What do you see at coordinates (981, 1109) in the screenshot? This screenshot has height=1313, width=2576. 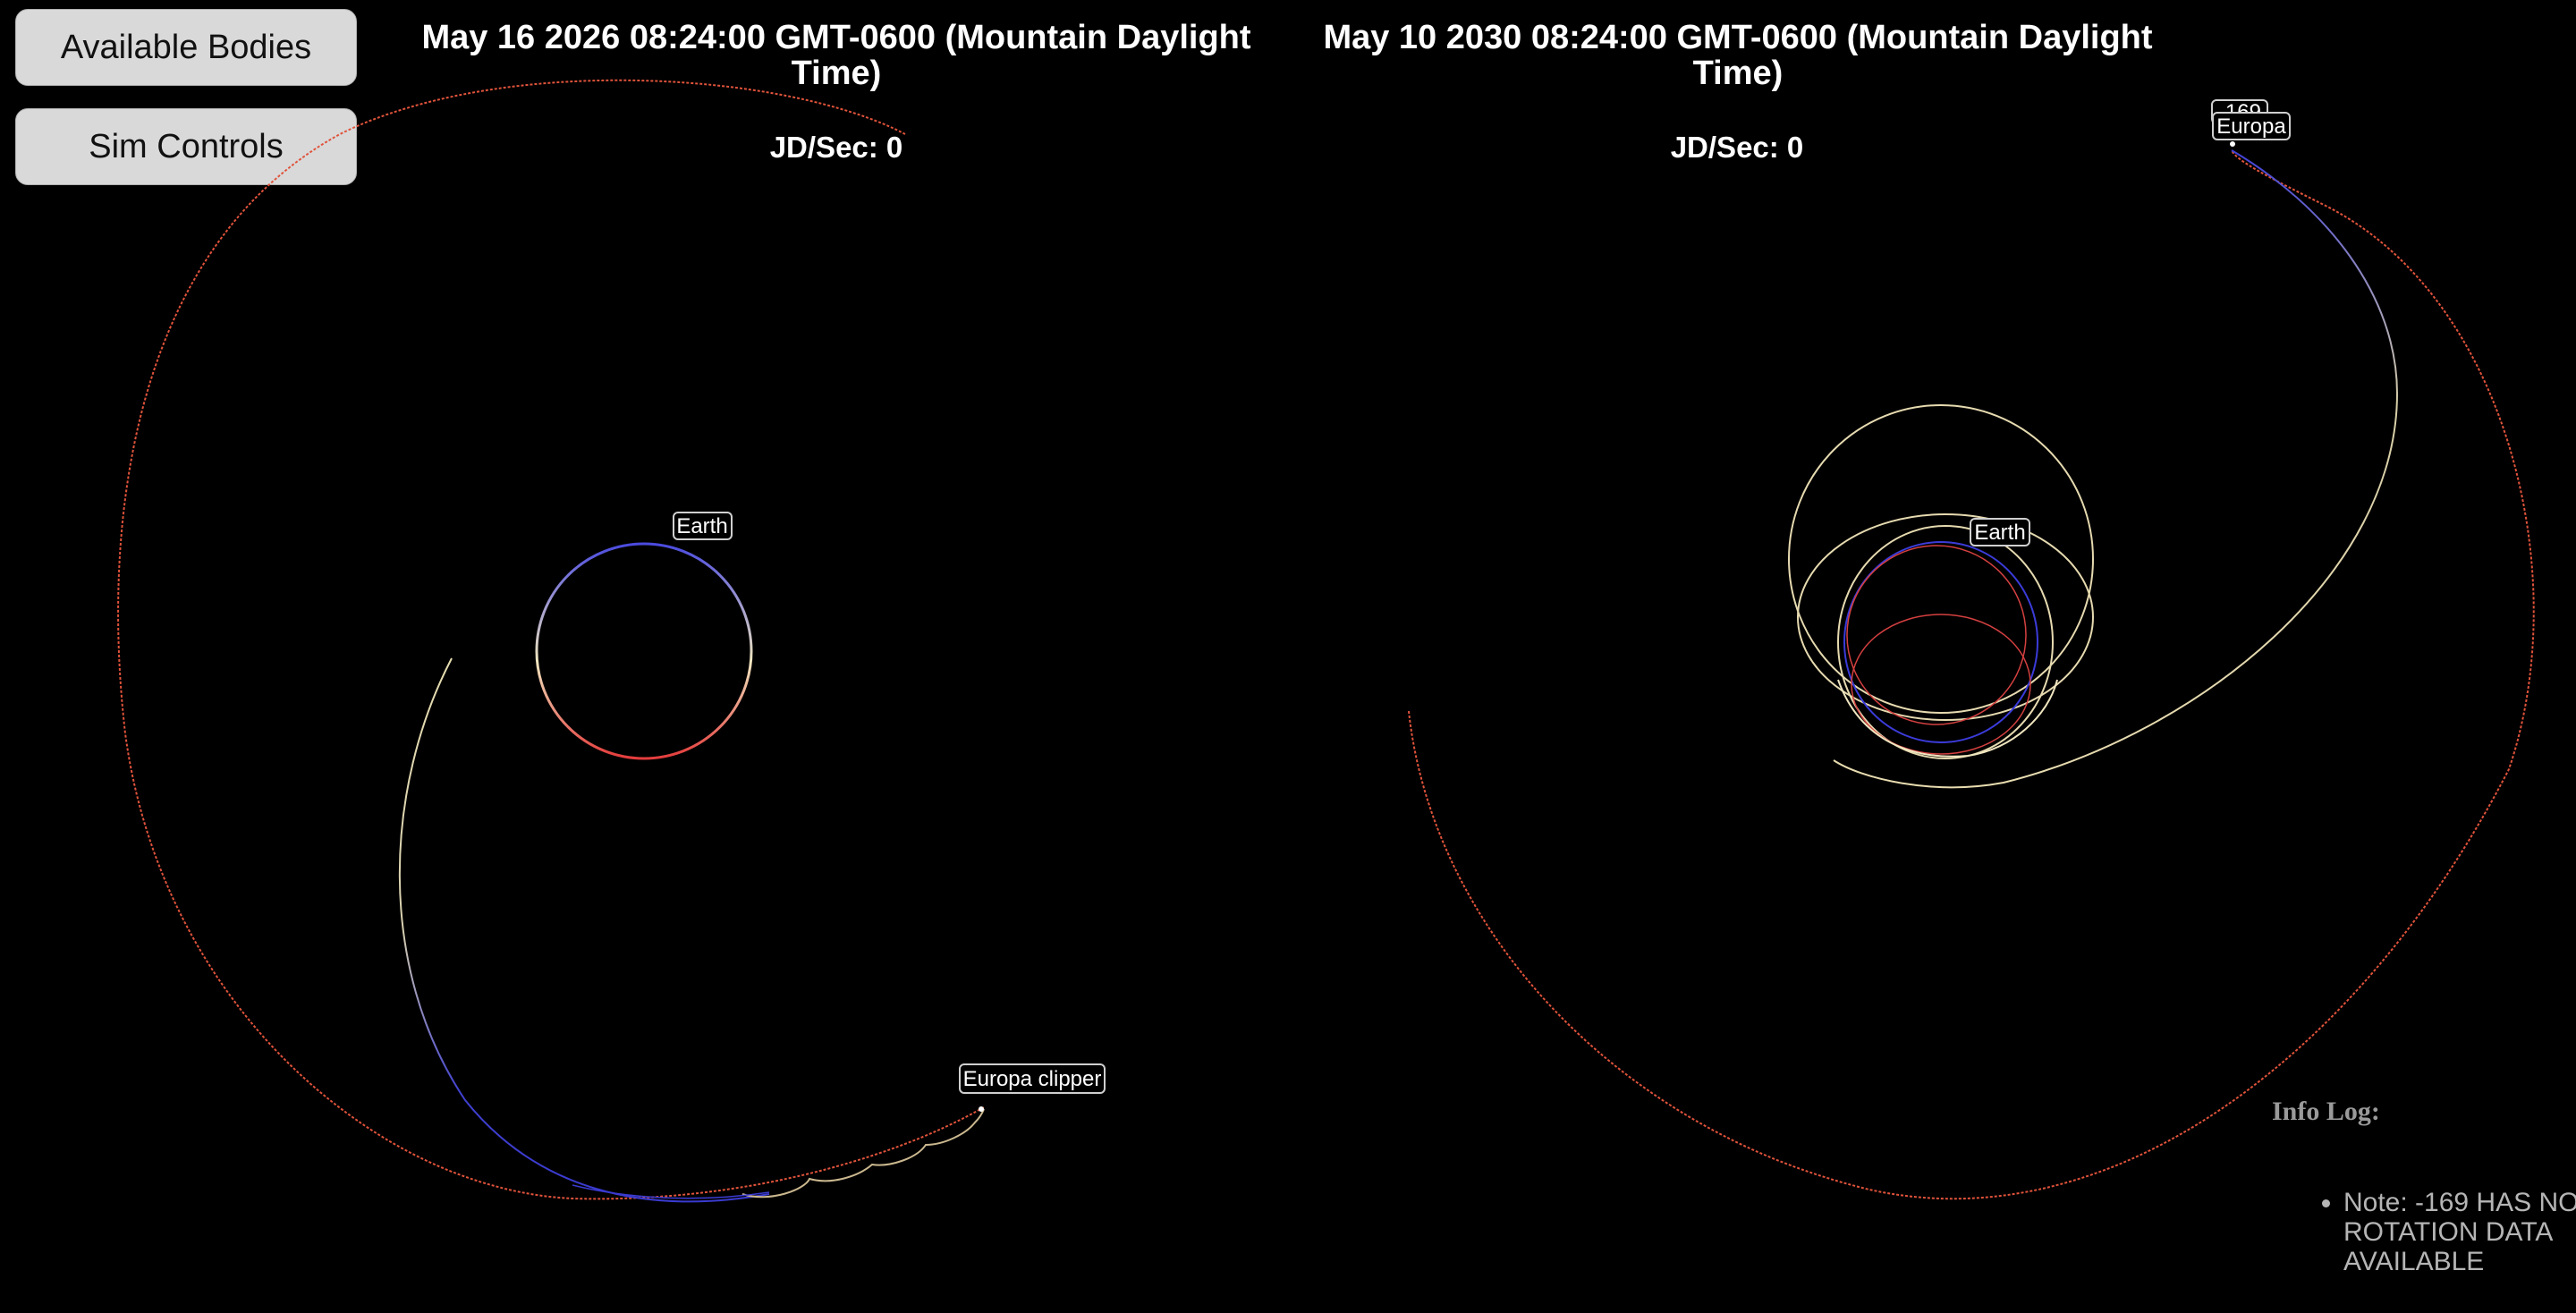 I see `left-spacecraft-marker` at bounding box center [981, 1109].